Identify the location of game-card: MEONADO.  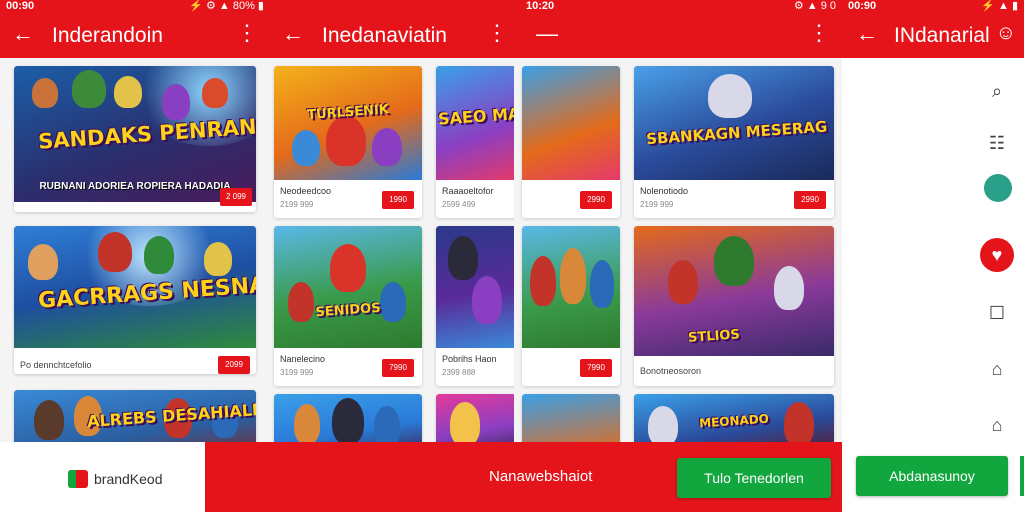
(734, 418).